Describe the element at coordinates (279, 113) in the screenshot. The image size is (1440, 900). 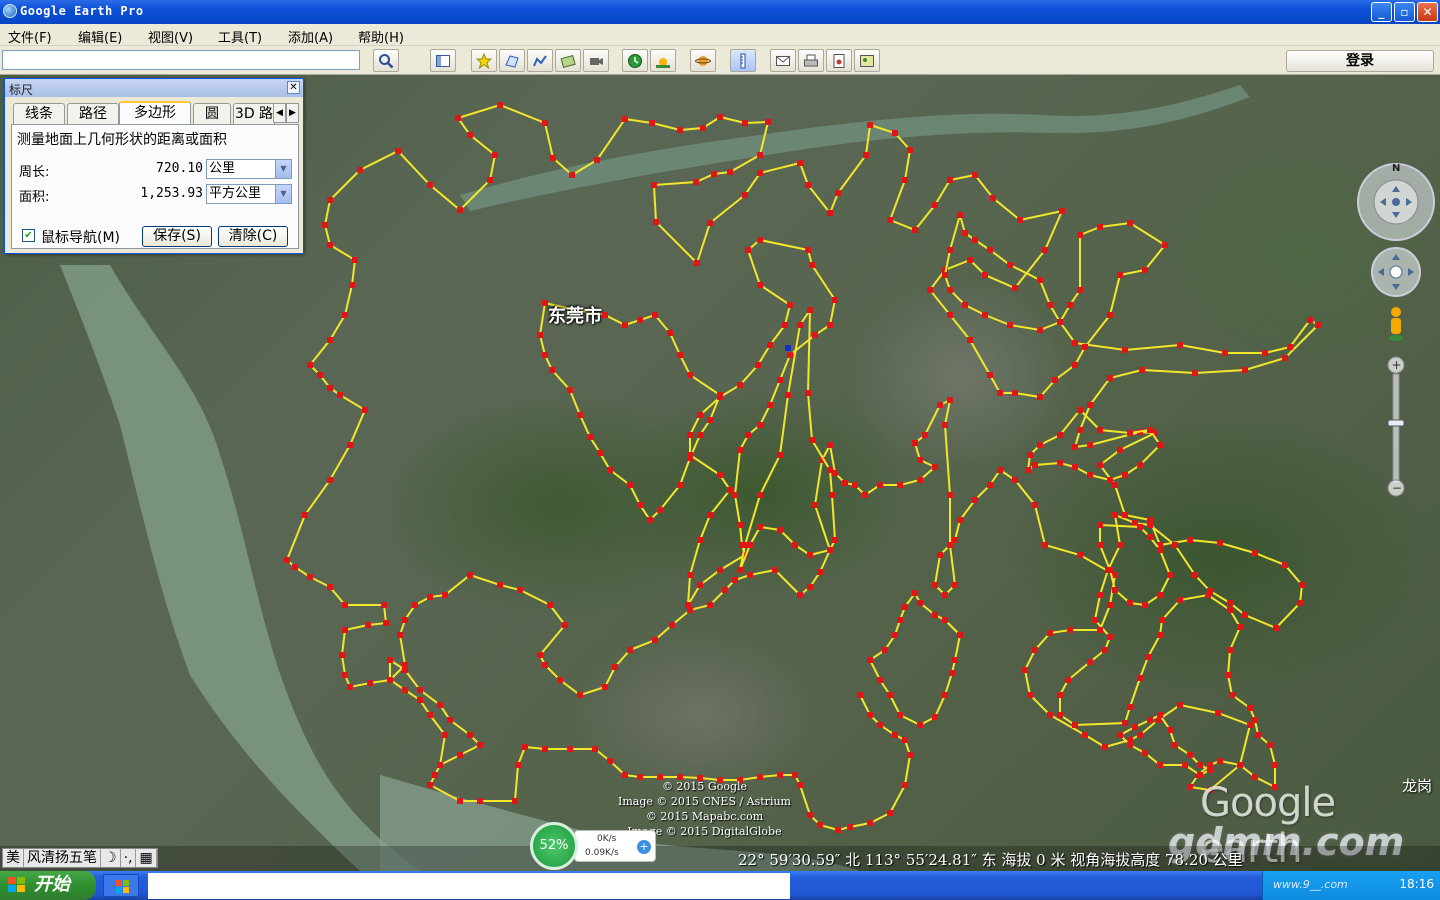
I see `tab-scroll-left-icon: ◀` at that location.